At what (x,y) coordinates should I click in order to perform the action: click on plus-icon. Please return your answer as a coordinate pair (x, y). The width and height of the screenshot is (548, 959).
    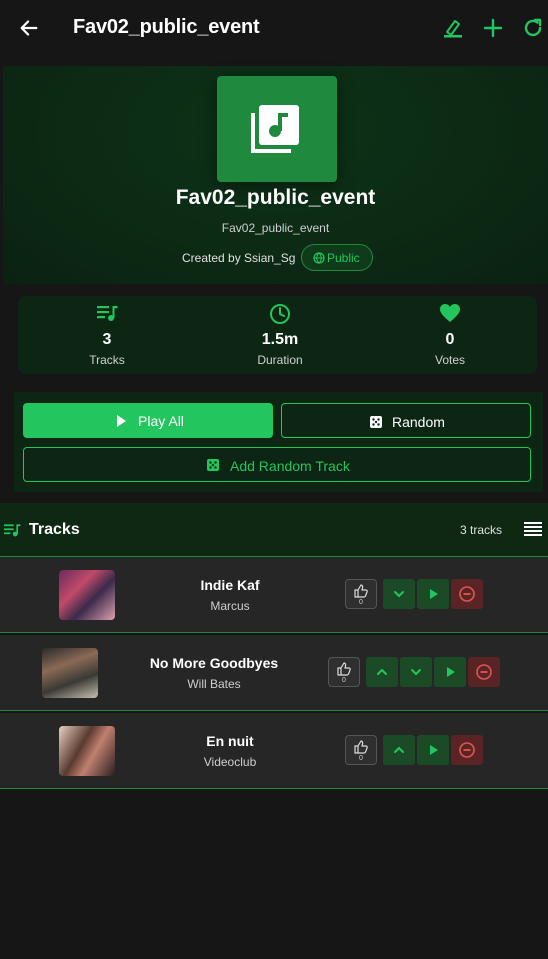
    Looking at the image, I should click on (493, 28).